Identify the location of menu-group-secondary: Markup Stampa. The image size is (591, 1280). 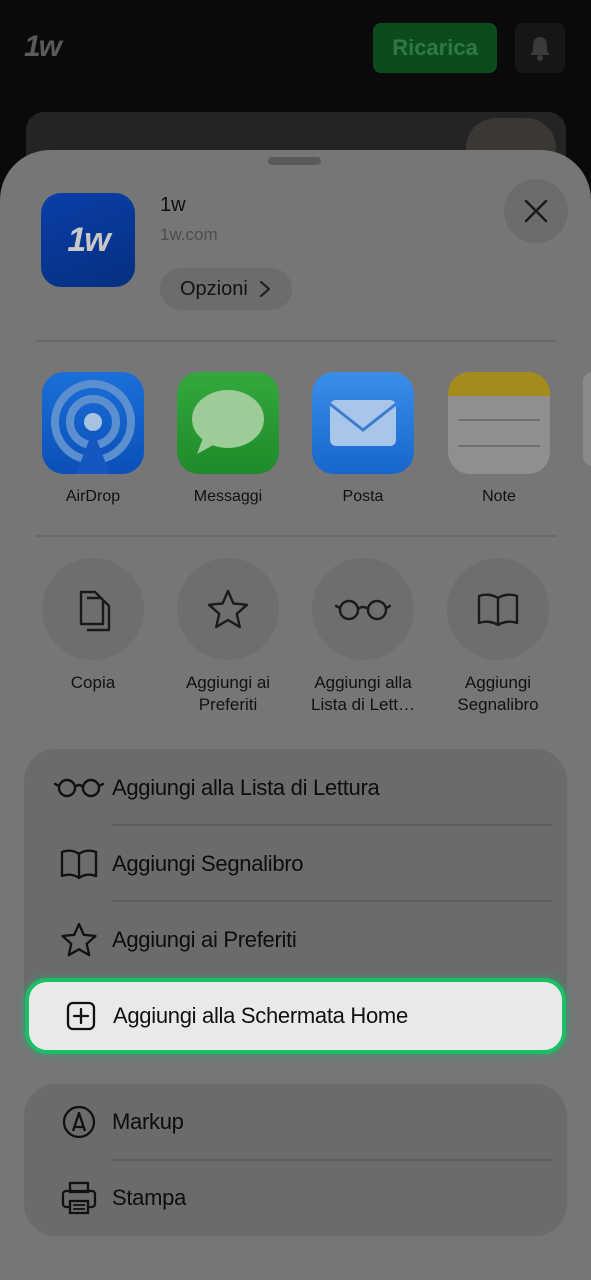
(295, 1160).